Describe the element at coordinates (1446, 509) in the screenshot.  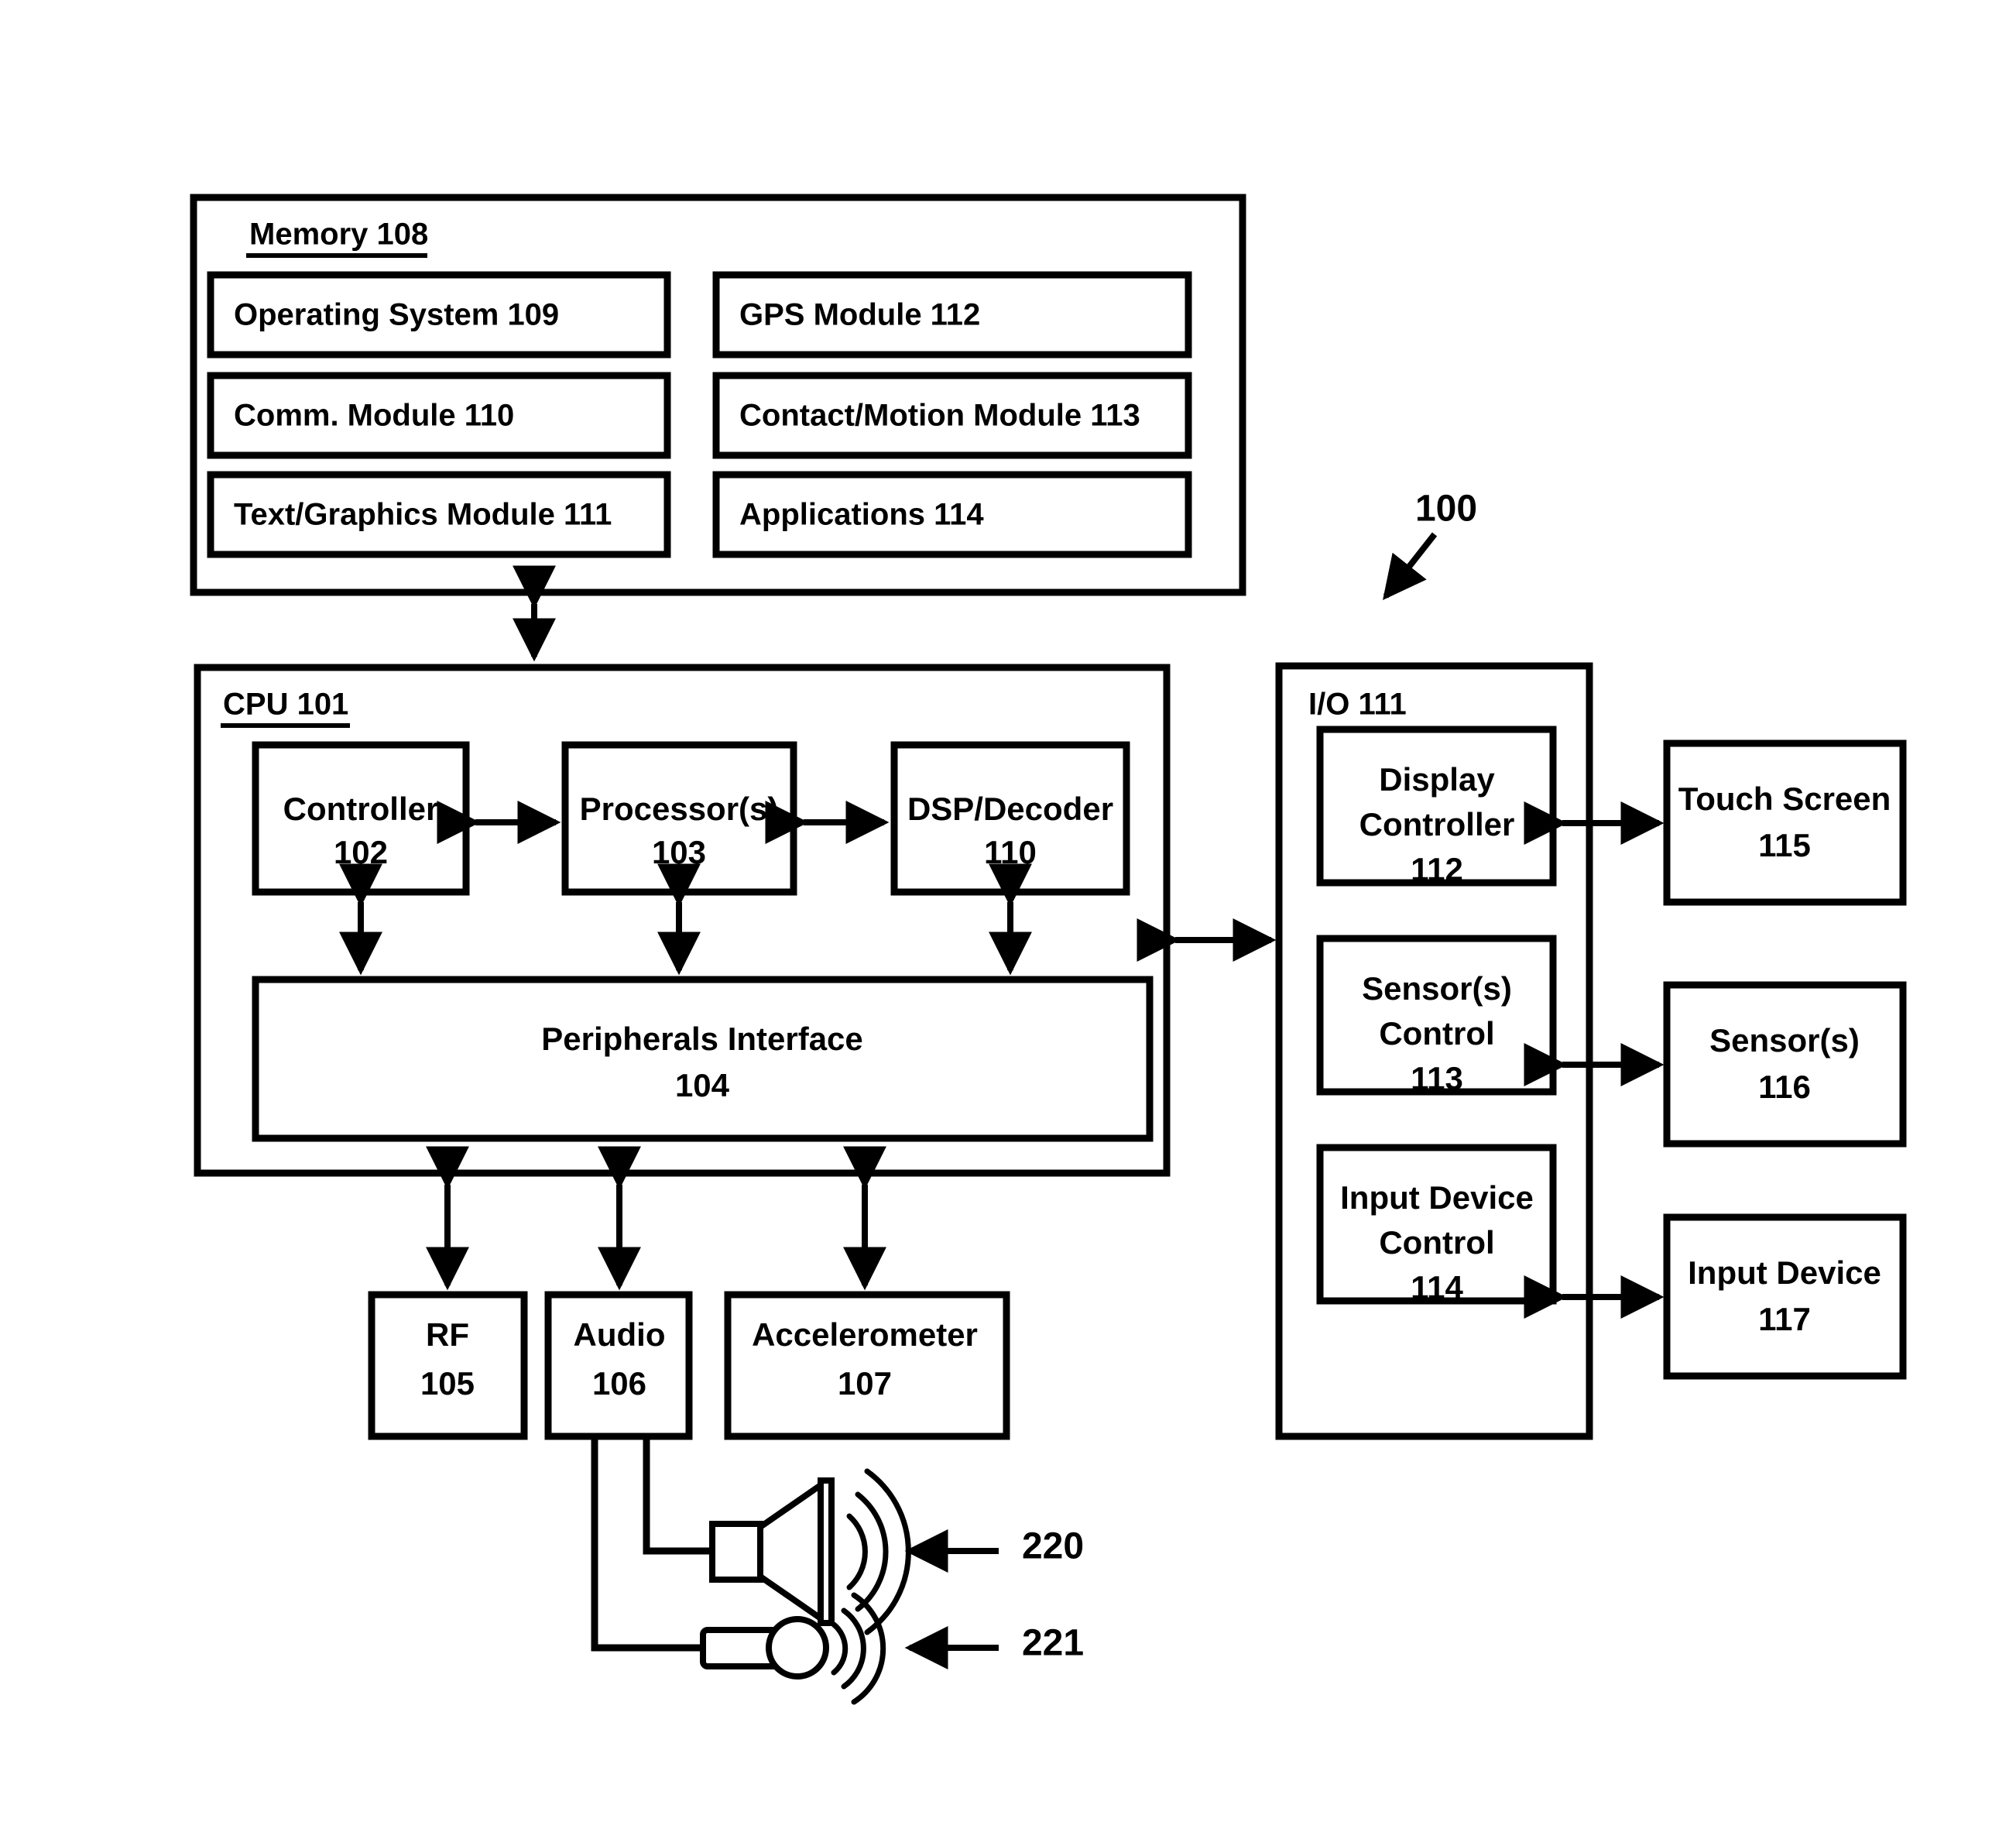
I see `figure-reference-label: 100` at that location.